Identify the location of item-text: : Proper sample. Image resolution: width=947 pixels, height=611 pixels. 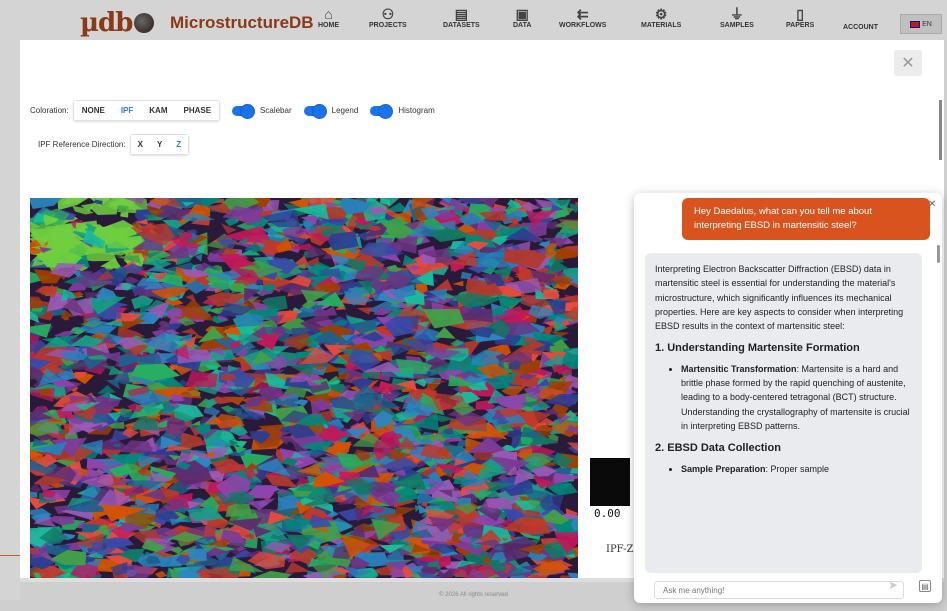
(797, 468).